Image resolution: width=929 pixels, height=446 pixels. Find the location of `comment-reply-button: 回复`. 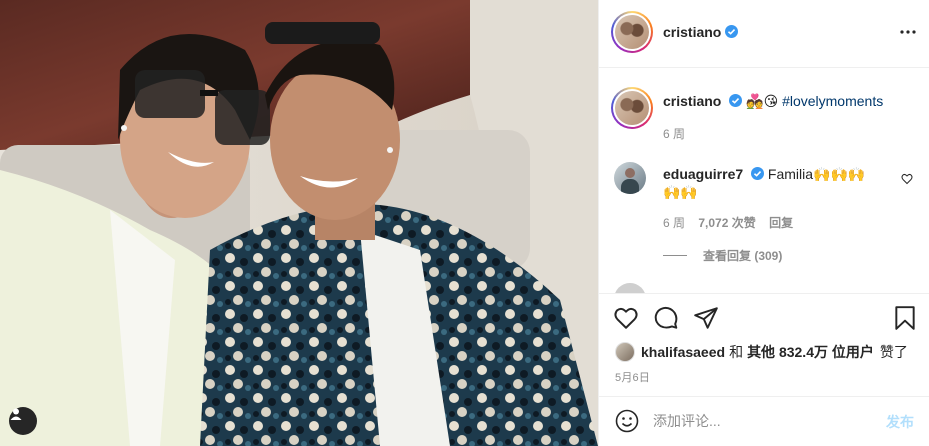

comment-reply-button: 回复 is located at coordinates (781, 223).